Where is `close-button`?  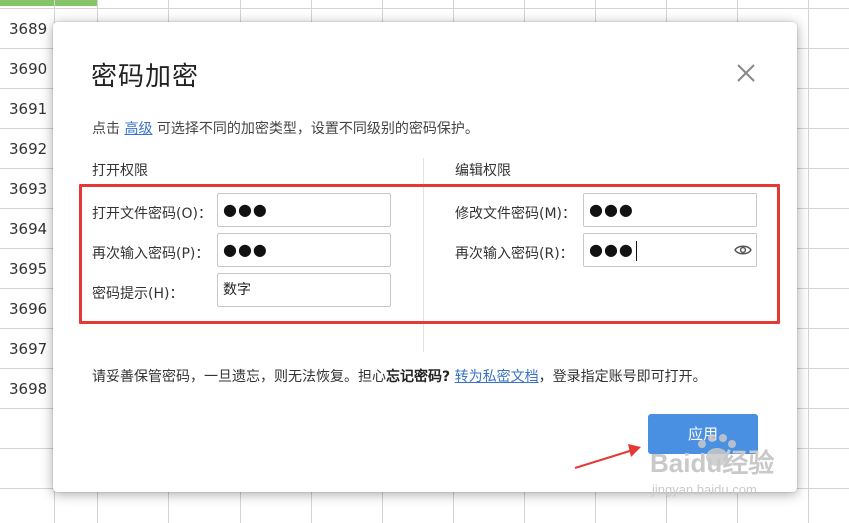 close-button is located at coordinates (746, 73).